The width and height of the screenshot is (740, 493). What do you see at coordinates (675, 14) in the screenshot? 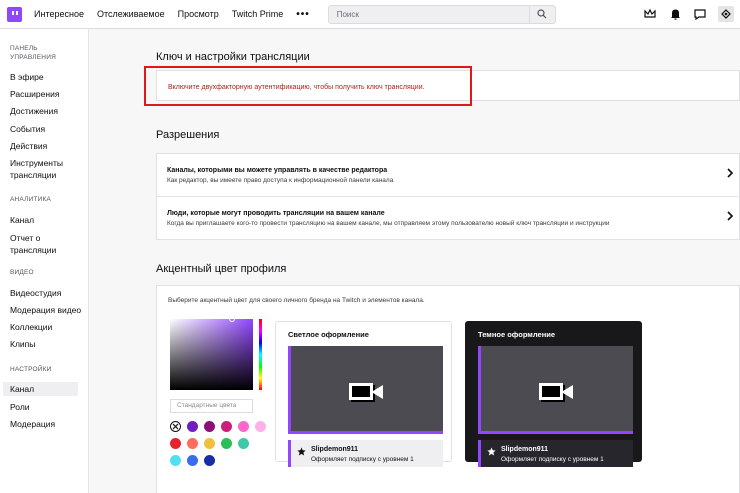
I see `notifications-bell-icon` at bounding box center [675, 14].